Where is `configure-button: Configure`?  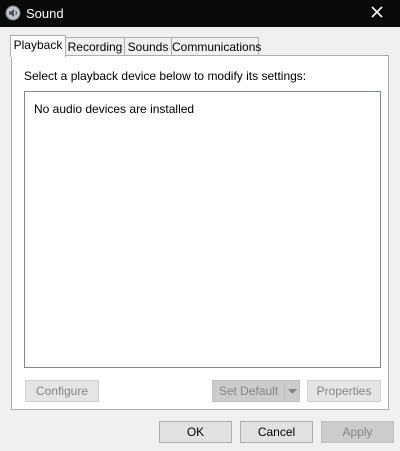
configure-button: Configure is located at coordinates (62, 391).